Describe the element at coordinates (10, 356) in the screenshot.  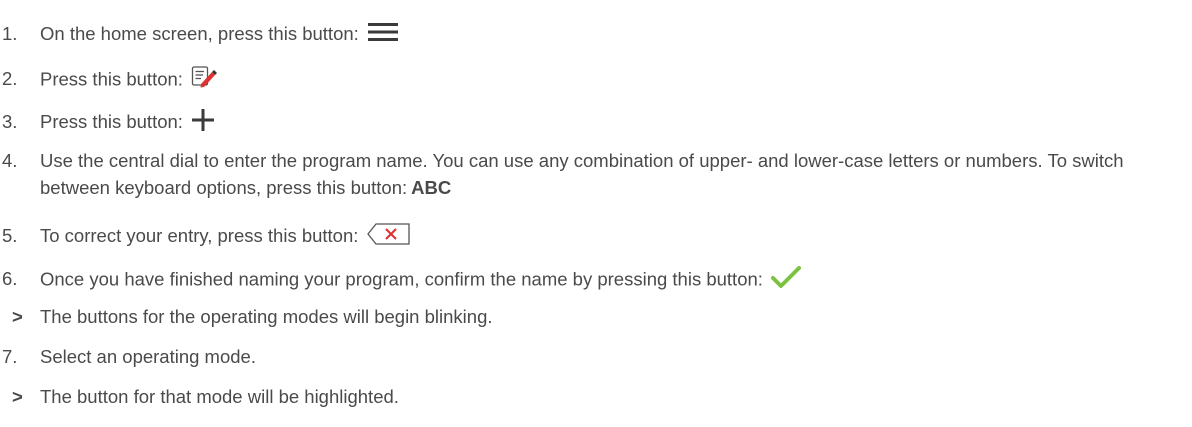
I see `step-number: 7.` at that location.